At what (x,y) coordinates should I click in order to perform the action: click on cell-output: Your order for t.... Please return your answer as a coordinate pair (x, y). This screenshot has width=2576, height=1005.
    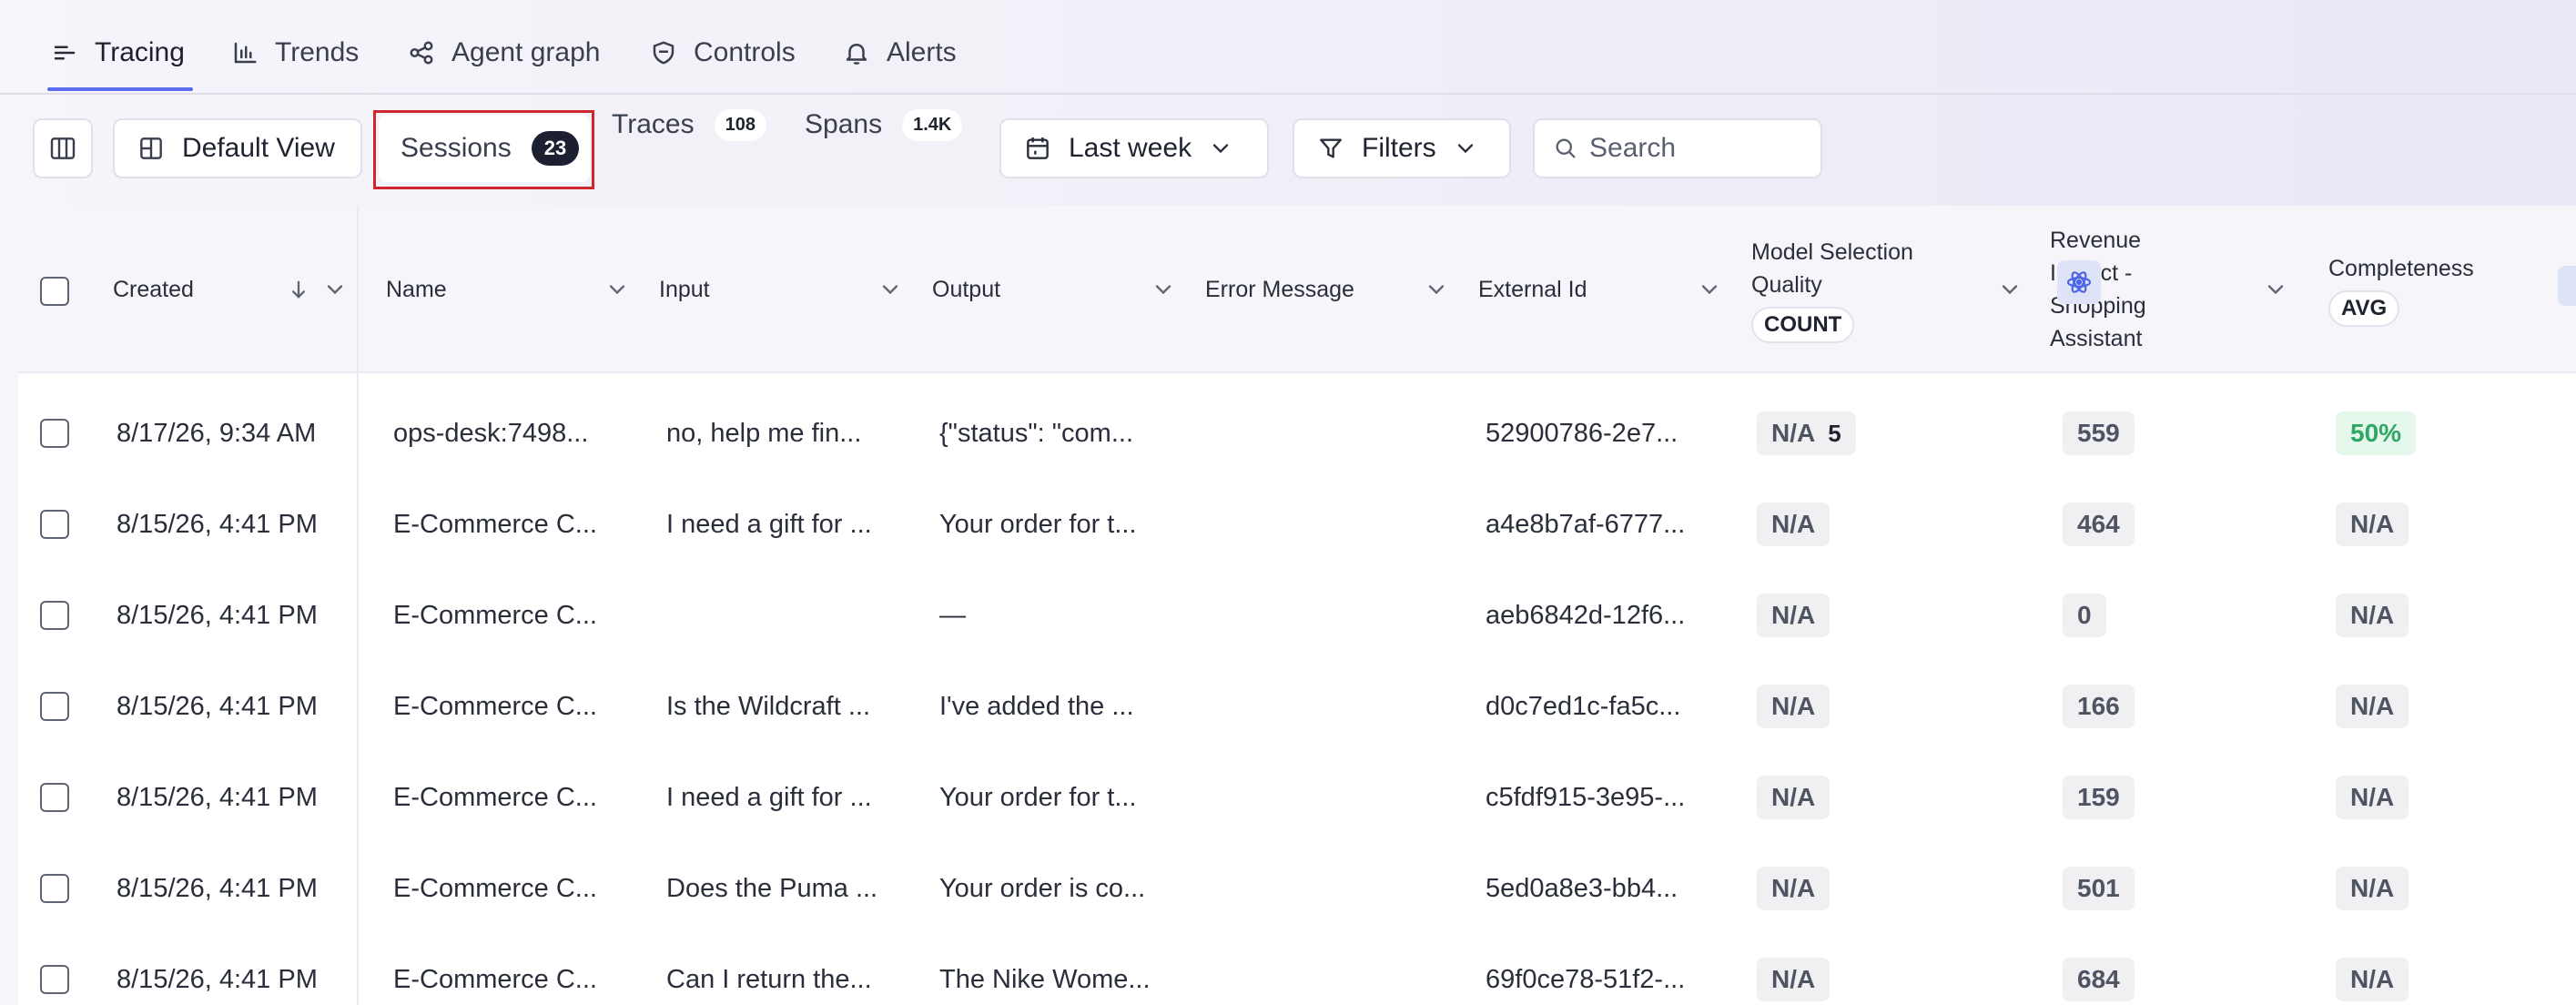
    Looking at the image, I should click on (1038, 797).